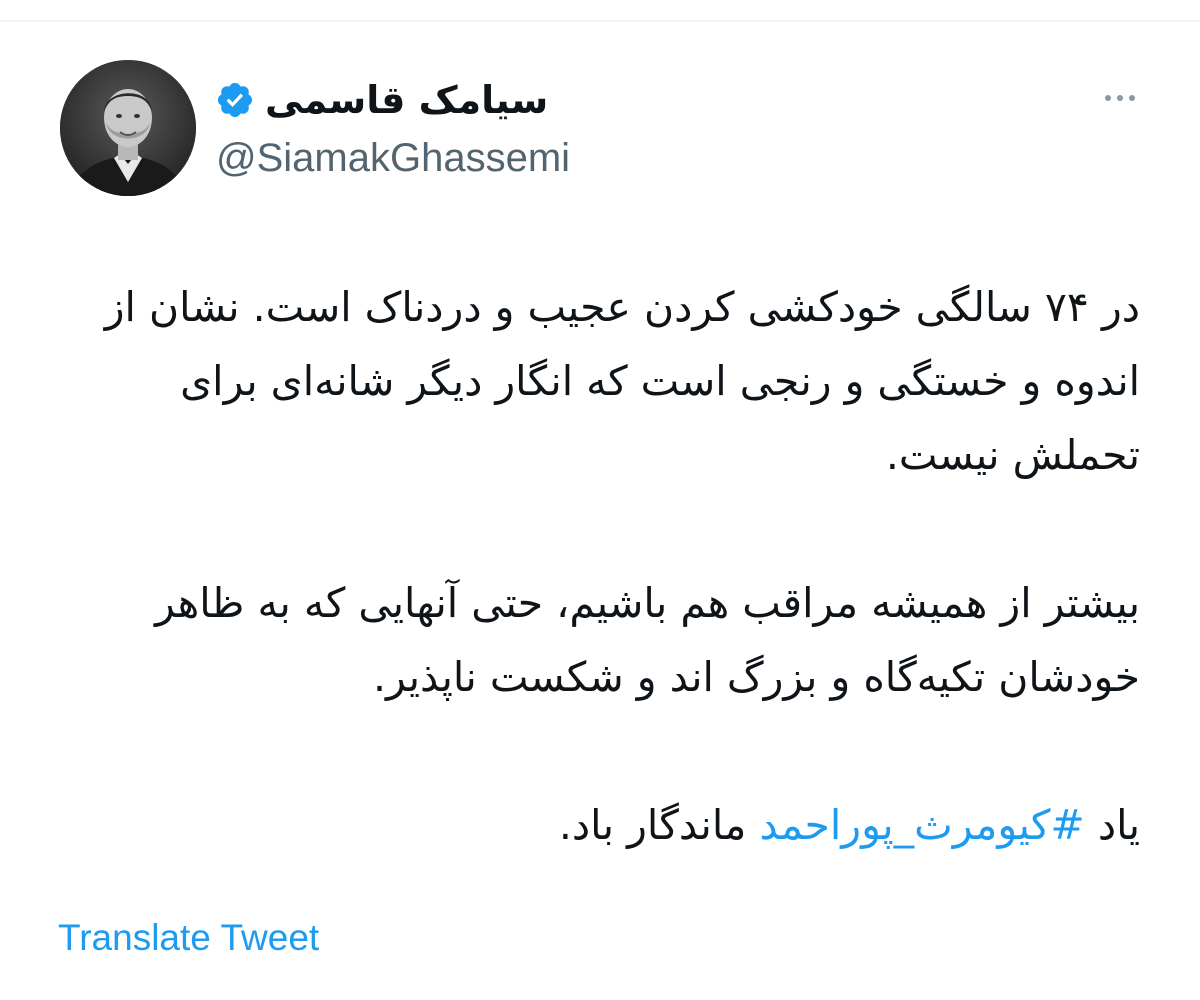 Image resolution: width=1200 pixels, height=1000 pixels. Describe the element at coordinates (921, 825) in the screenshot. I see `hashtag-link: #کیومرث_پوراحمد` at that location.